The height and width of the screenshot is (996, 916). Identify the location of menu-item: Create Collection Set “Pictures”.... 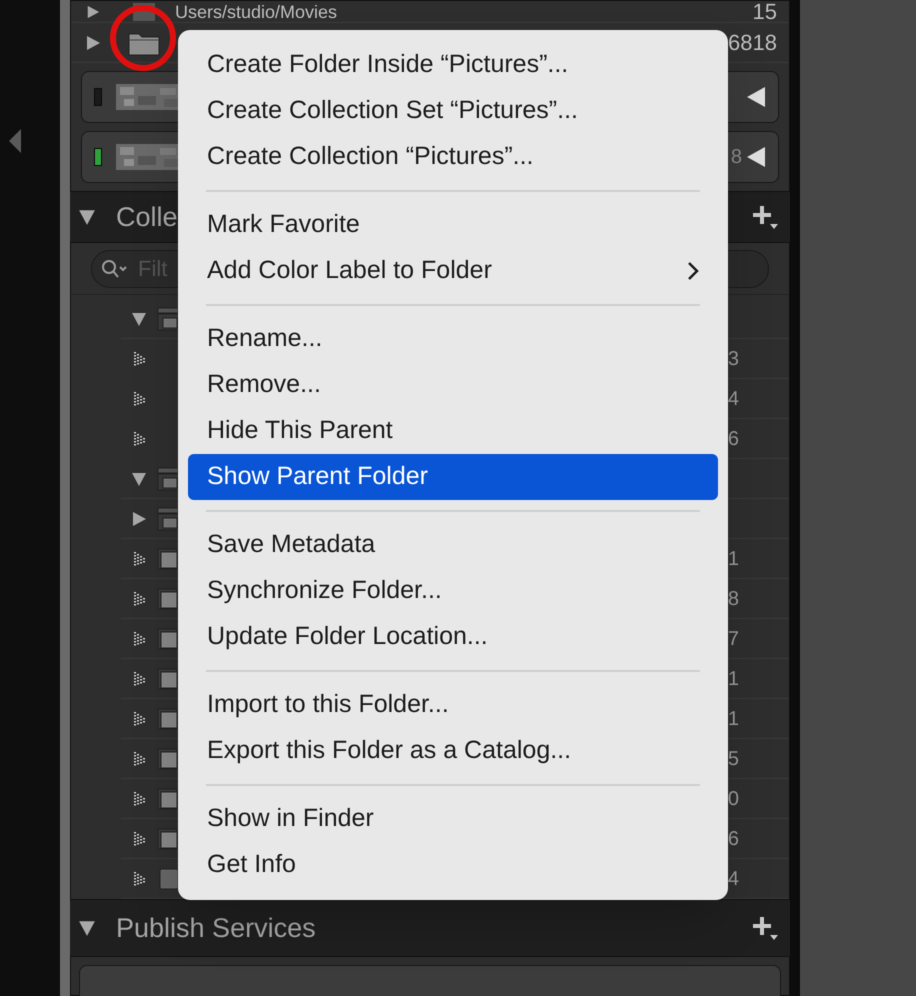
(453, 111).